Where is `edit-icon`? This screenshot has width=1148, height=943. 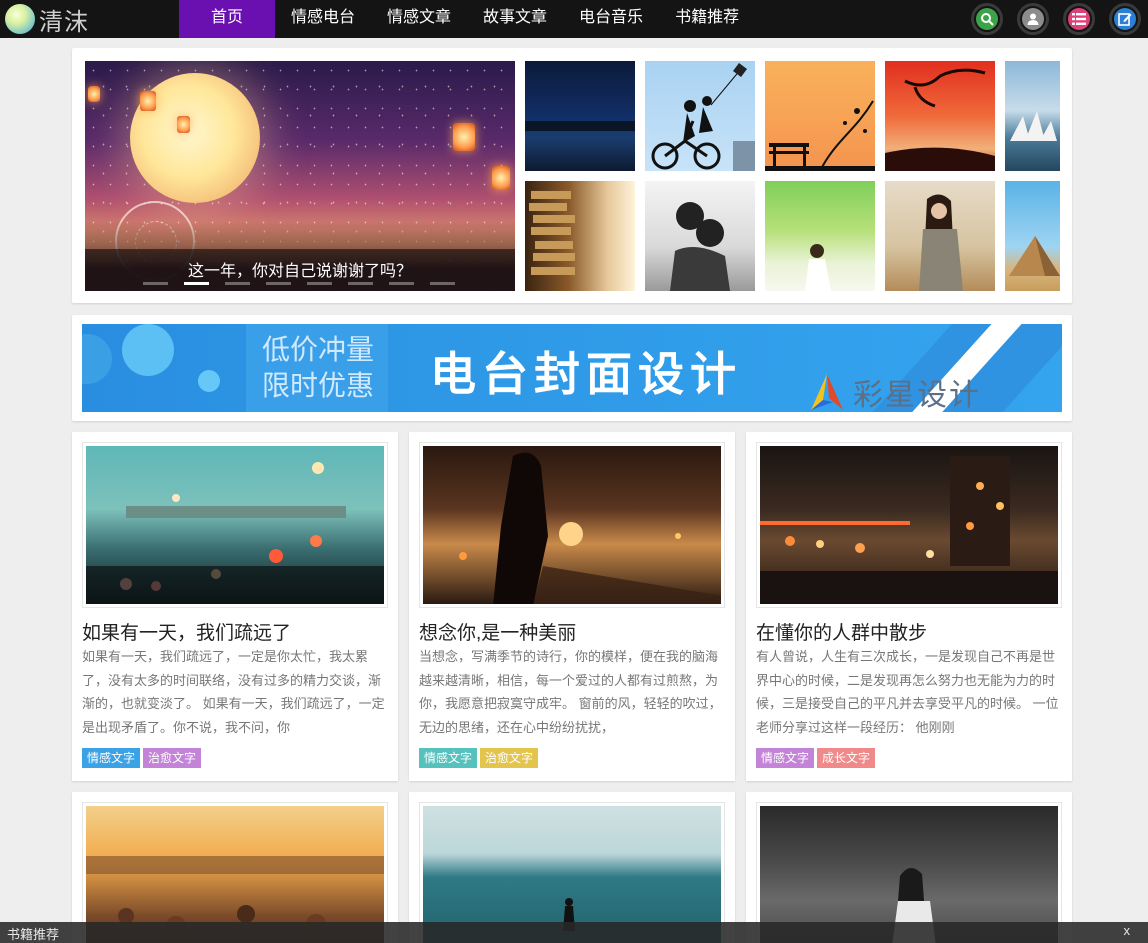
edit-icon is located at coordinates (1125, 19).